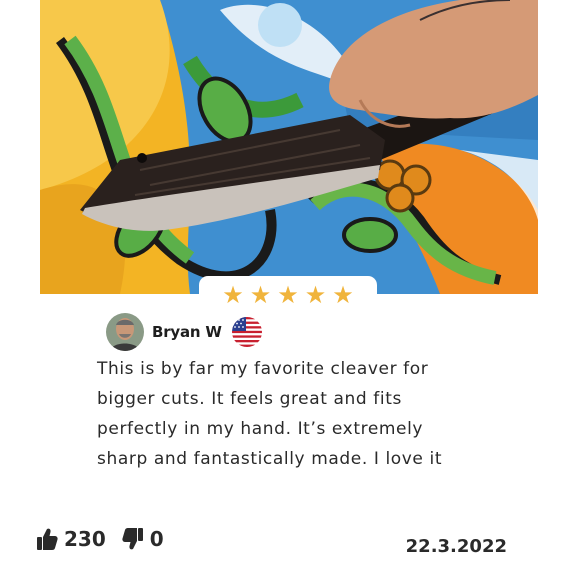  What do you see at coordinates (456, 546) in the screenshot?
I see `review-date: 22.3.2022` at bounding box center [456, 546].